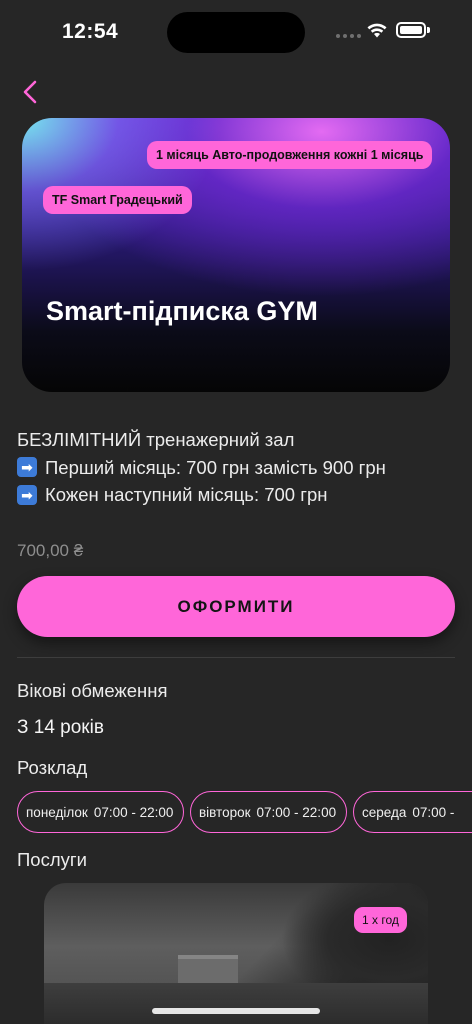 Image resolution: width=472 pixels, height=1024 pixels. I want to click on schedule-chip-tuesday: вівторок 07:00 - 22:00, so click(268, 812).